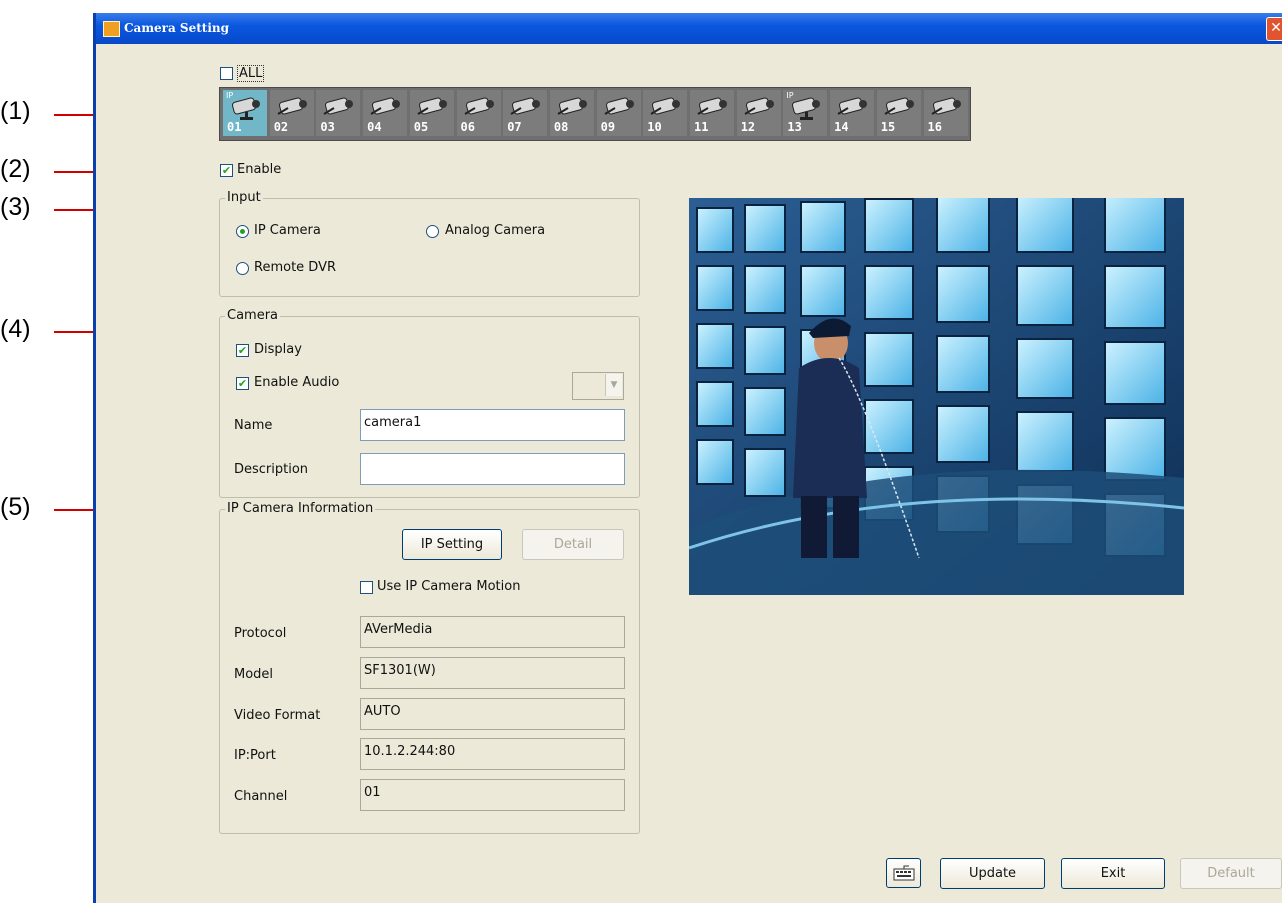 This screenshot has width=1282, height=903. What do you see at coordinates (242, 383) in the screenshot?
I see `enable-audio-checkbox: ✔` at bounding box center [242, 383].